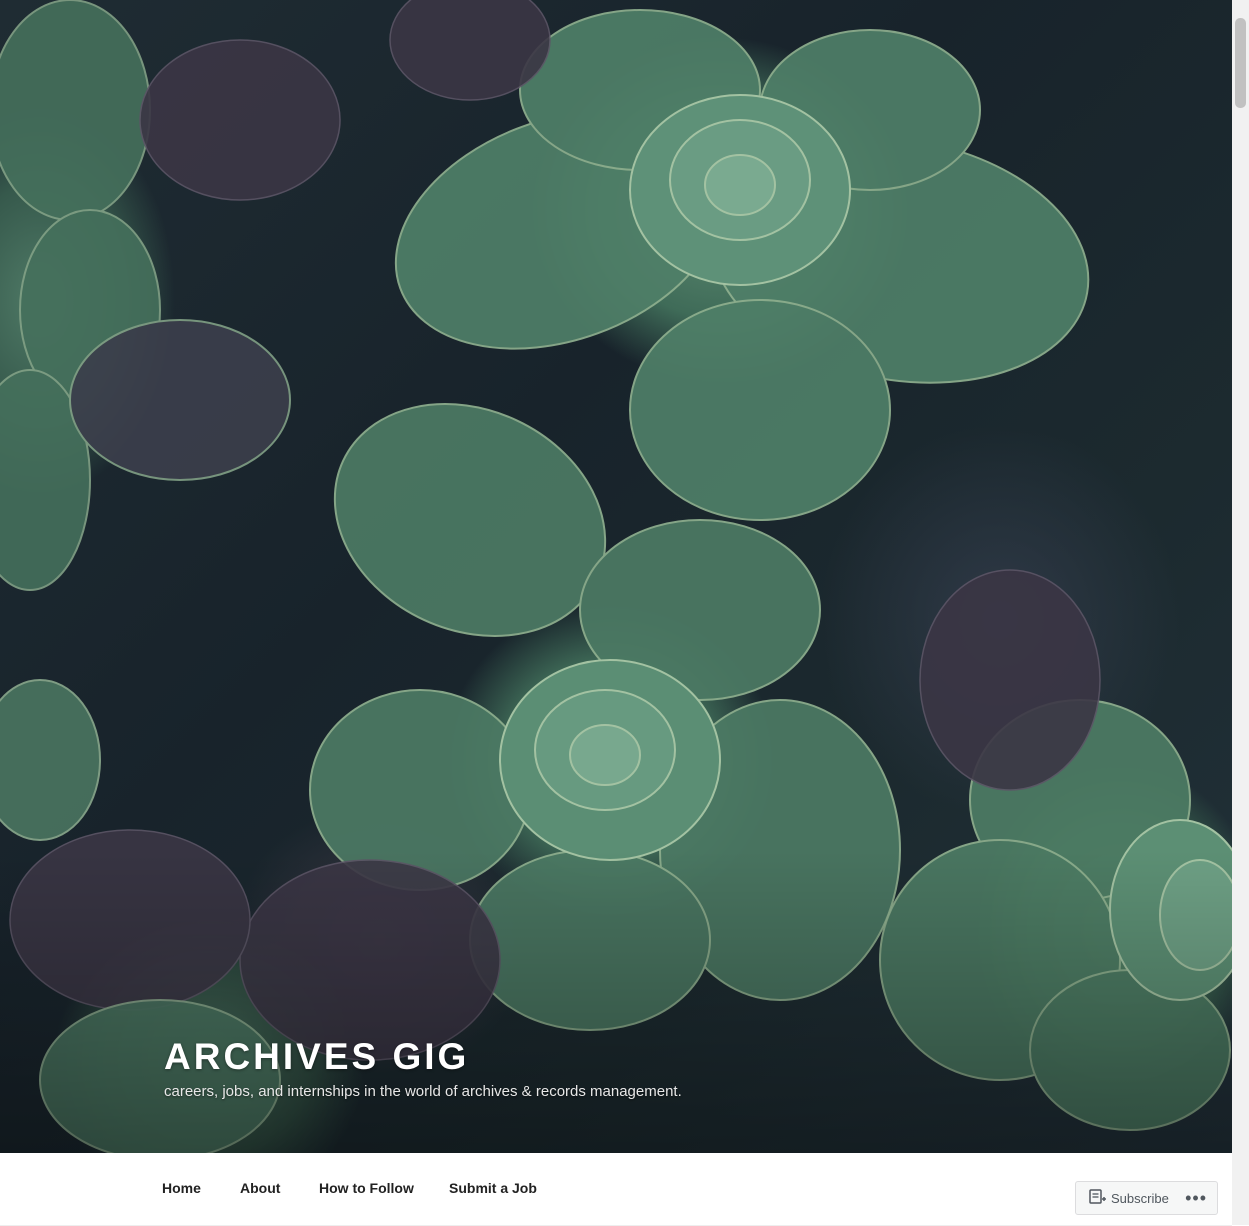 This screenshot has height=1226, width=1249. I want to click on subscribe-widget: Subscribe •••, so click(1146, 1198).